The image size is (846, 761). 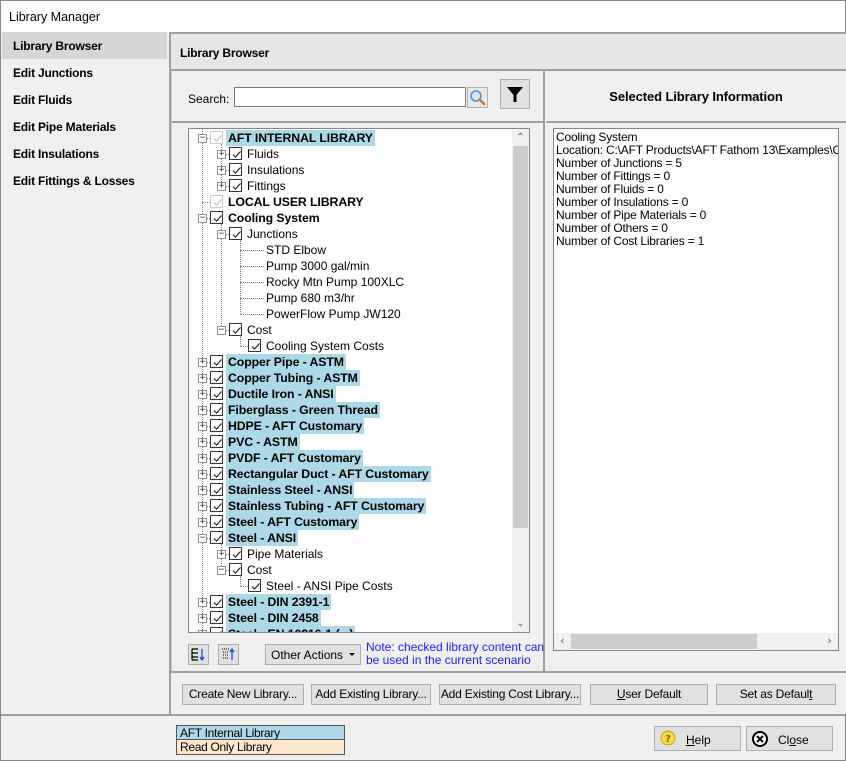 What do you see at coordinates (350, 586) in the screenshot?
I see `tree-node: Steel - ANSI Pipe Costs` at bounding box center [350, 586].